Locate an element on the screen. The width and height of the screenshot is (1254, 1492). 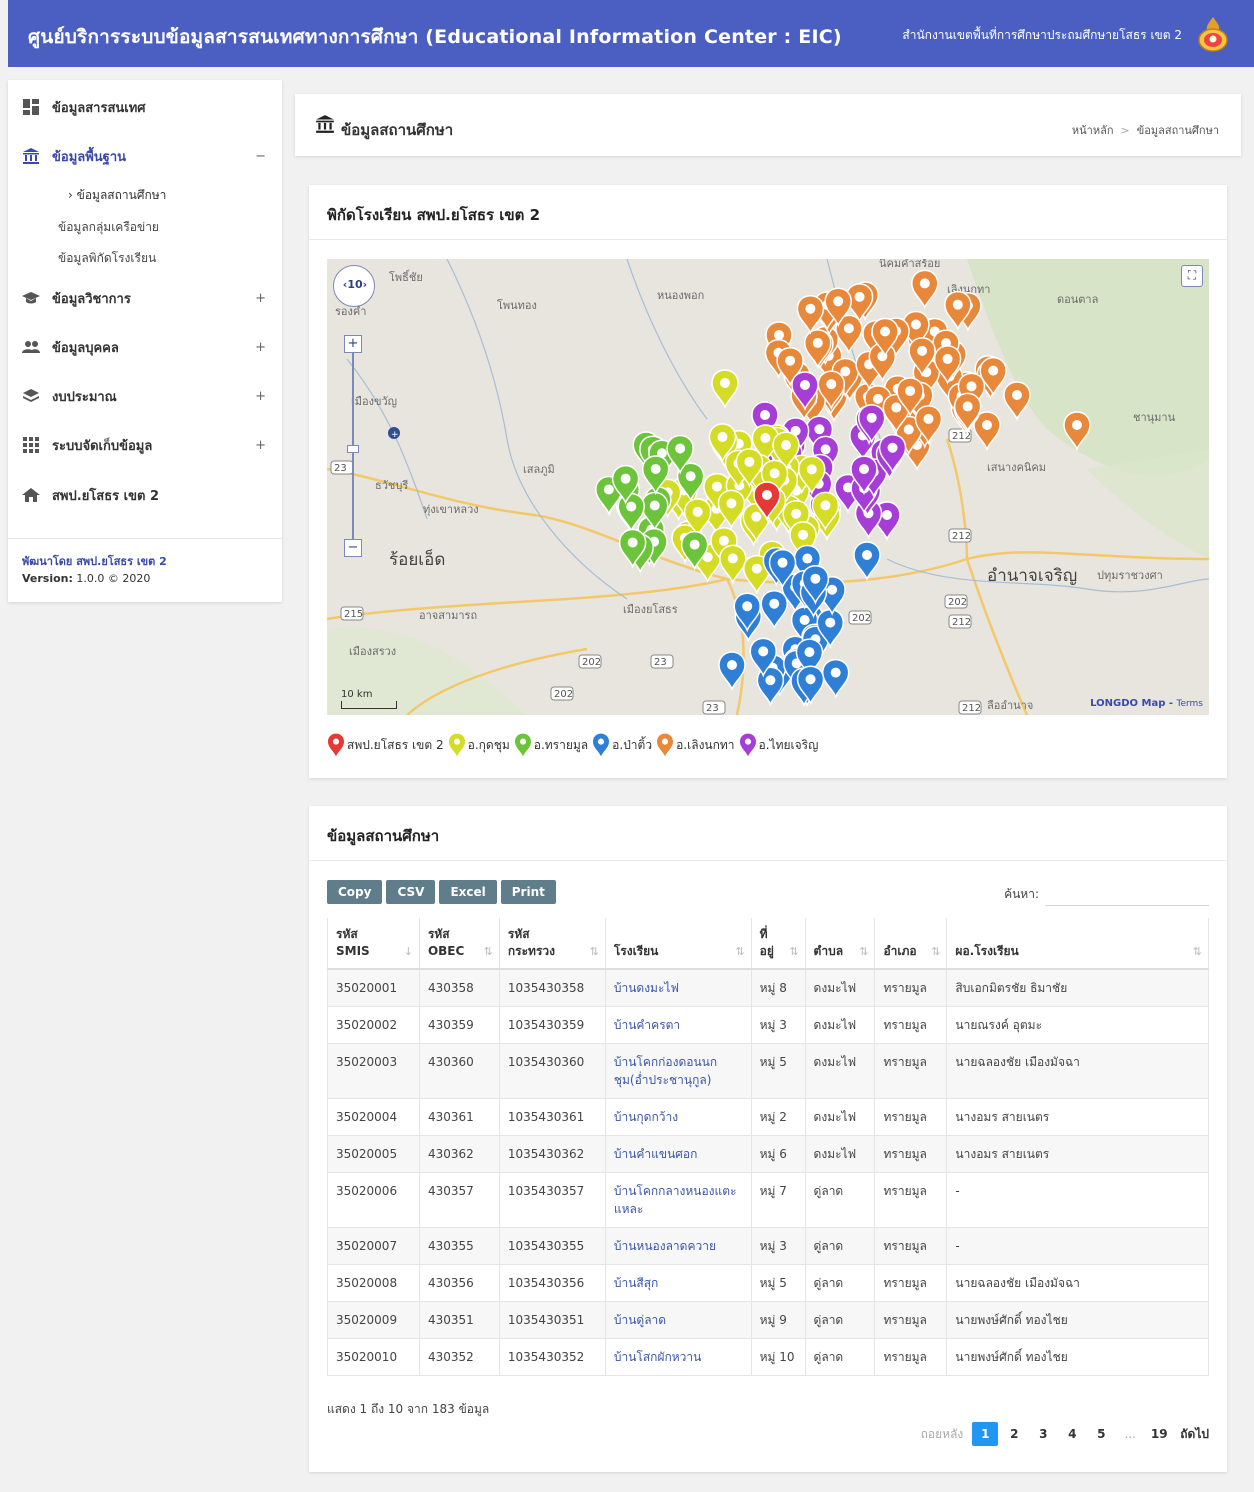
road-number-label: 202 is located at coordinates (956, 601).